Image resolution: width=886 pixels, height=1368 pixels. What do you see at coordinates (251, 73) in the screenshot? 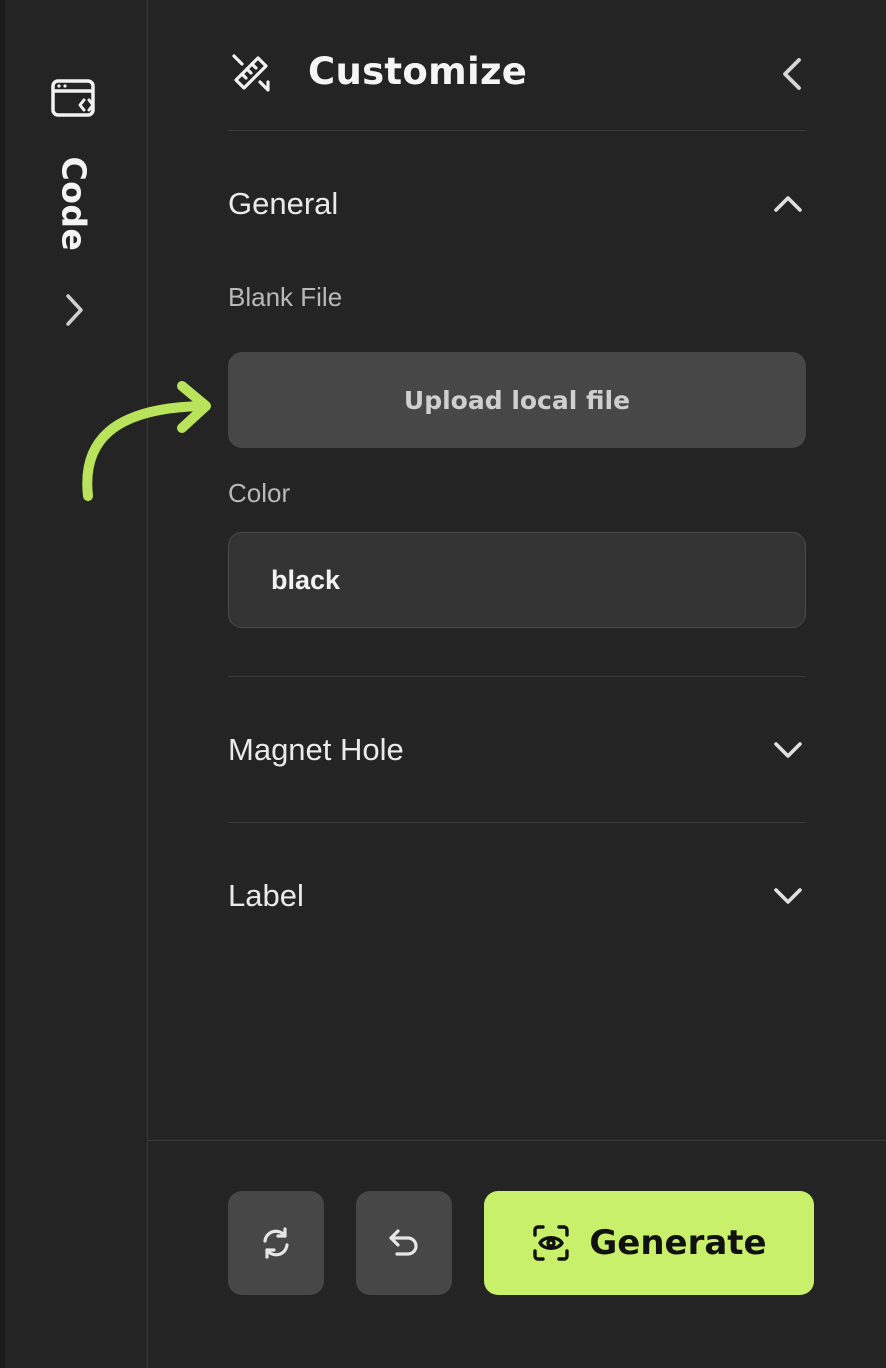
I see `ruler-pencil-icon` at bounding box center [251, 73].